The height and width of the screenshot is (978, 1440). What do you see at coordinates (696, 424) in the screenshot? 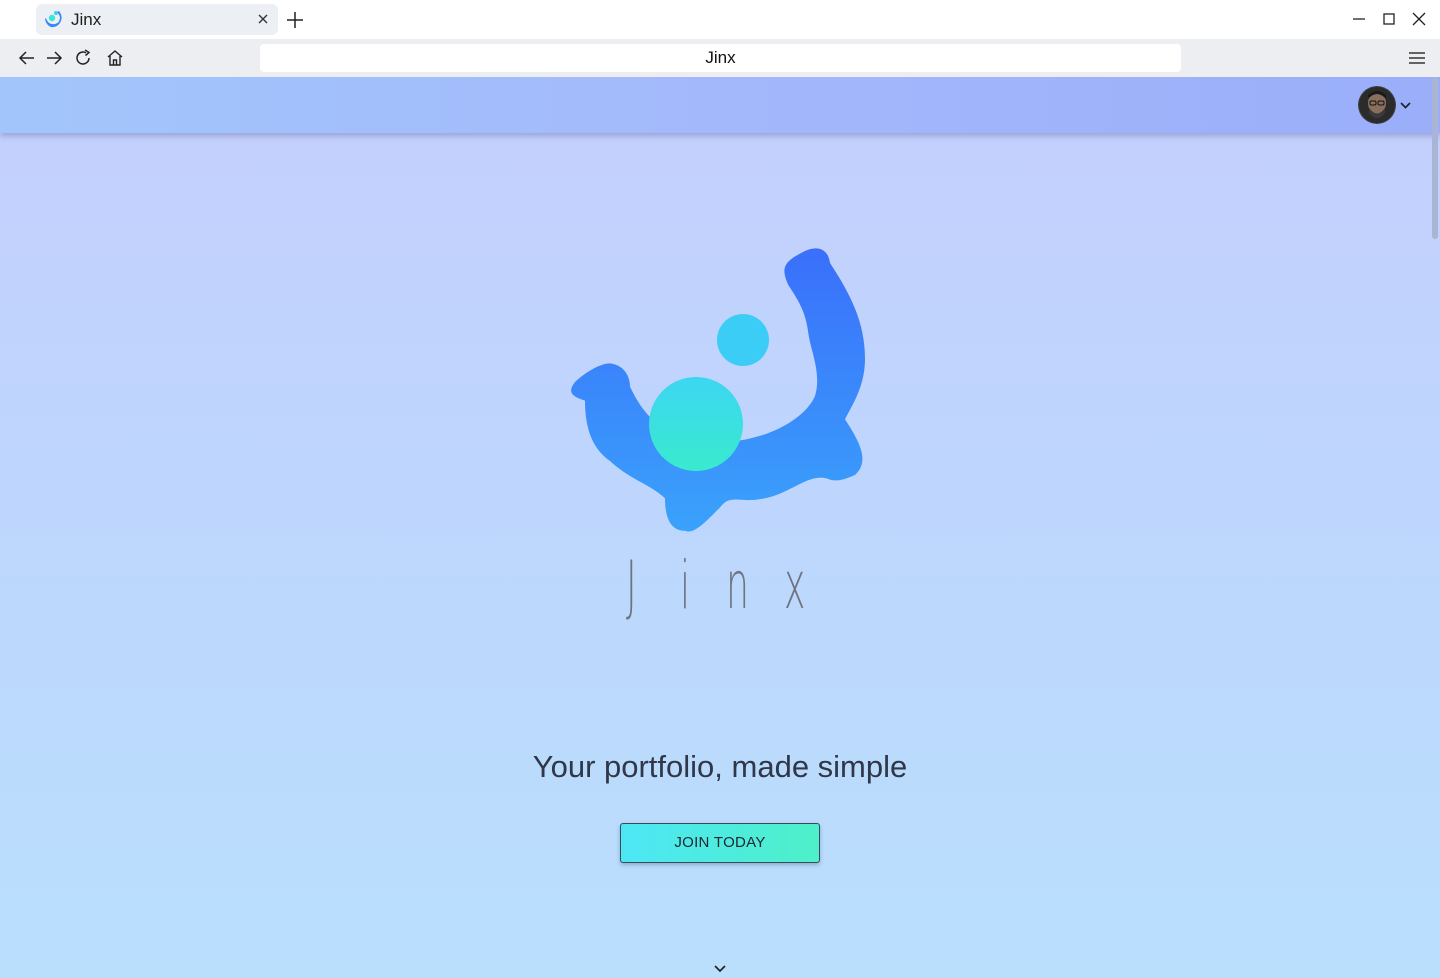
I see `logo-dot-large` at bounding box center [696, 424].